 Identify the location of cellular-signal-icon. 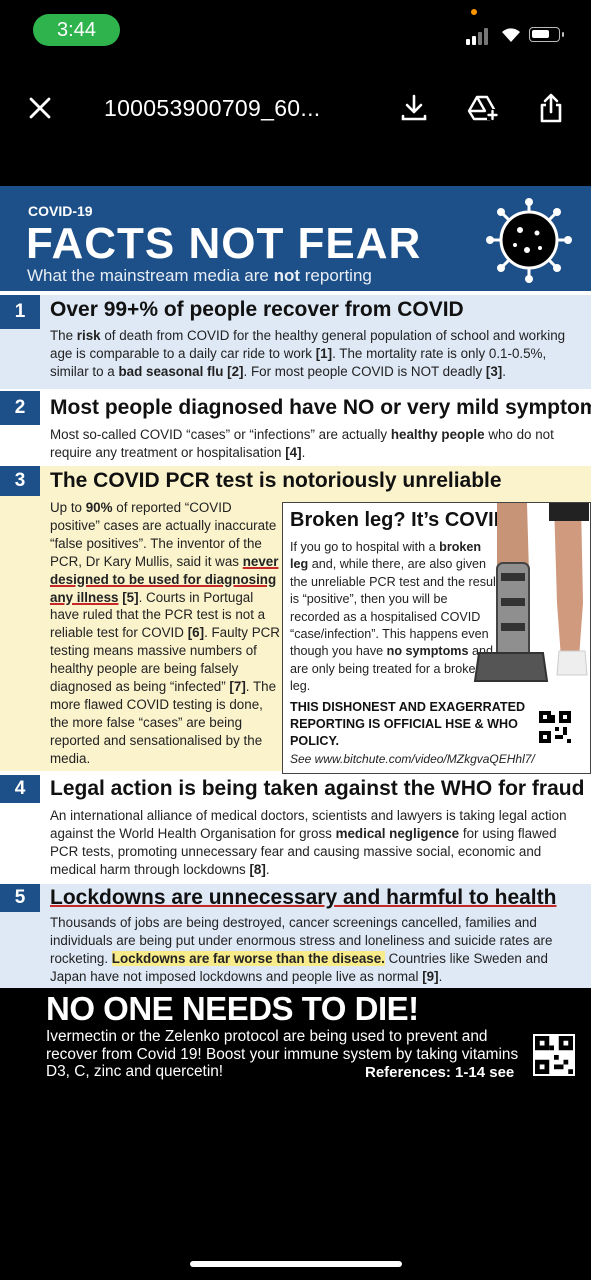
(479, 36).